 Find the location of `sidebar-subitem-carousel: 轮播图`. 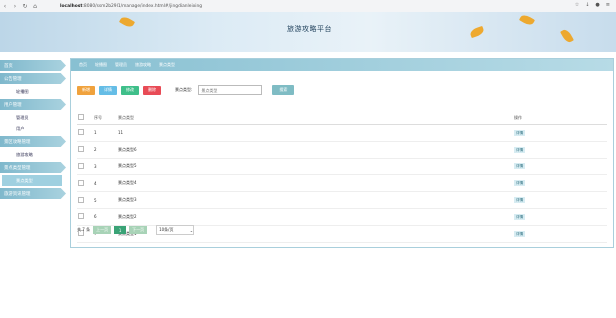

sidebar-subitem-carousel: 轮播图 is located at coordinates (33, 91).